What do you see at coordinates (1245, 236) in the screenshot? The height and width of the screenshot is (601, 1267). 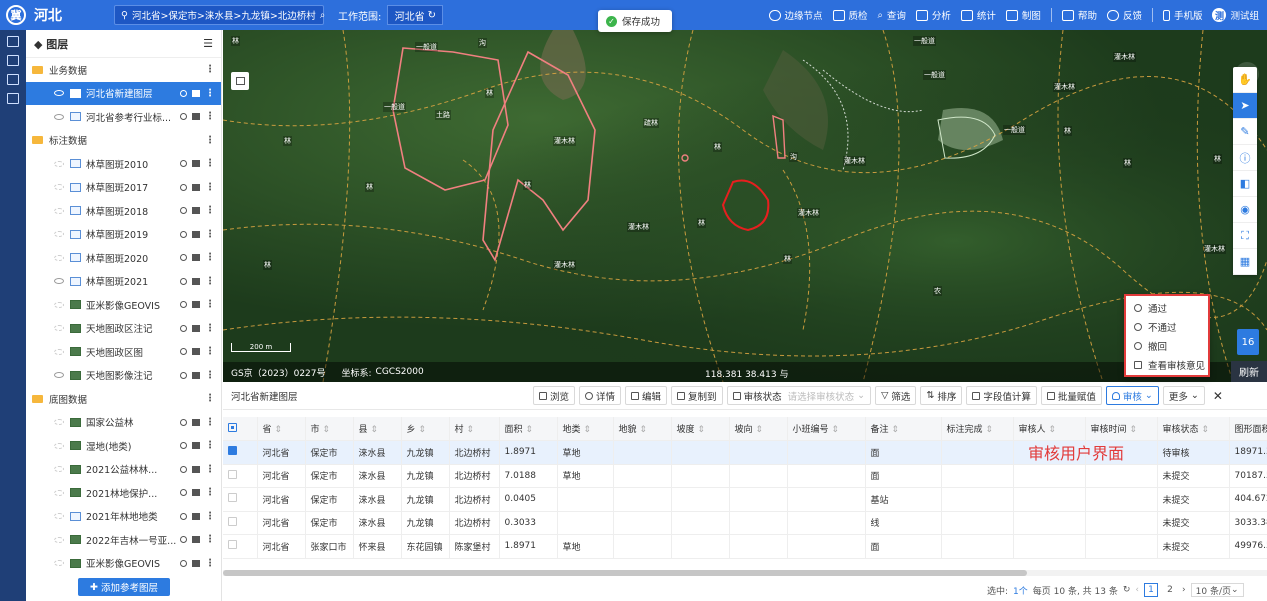 I see `fullscreen-icon: ⛶` at bounding box center [1245, 236].